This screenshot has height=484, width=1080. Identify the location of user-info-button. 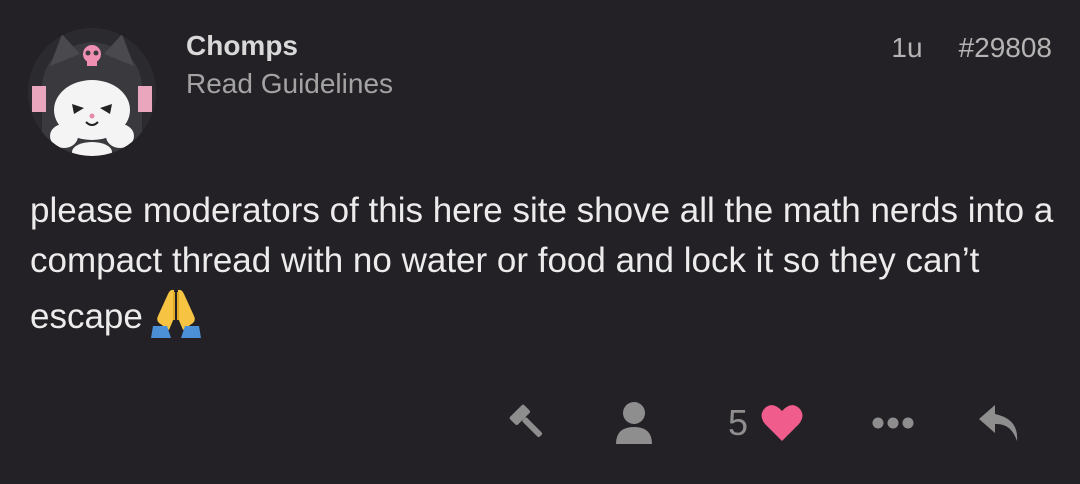
(634, 423).